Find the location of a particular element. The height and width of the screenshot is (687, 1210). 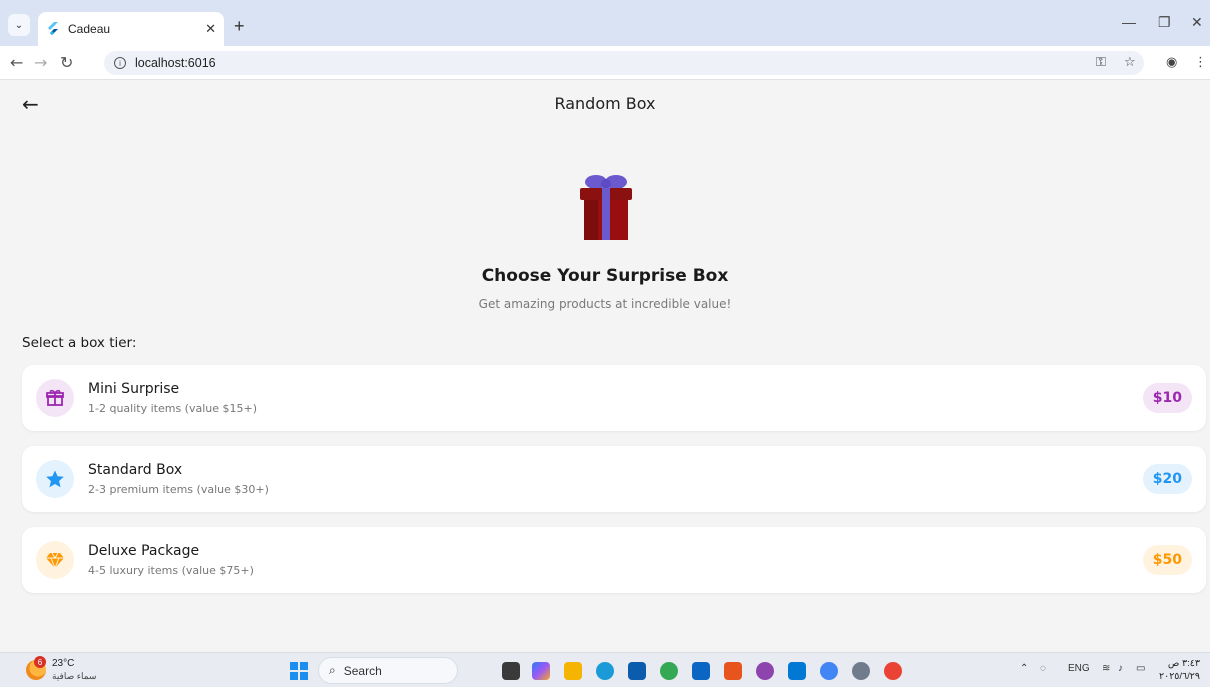

wifi-icon: ≋ is located at coordinates (1106, 668).